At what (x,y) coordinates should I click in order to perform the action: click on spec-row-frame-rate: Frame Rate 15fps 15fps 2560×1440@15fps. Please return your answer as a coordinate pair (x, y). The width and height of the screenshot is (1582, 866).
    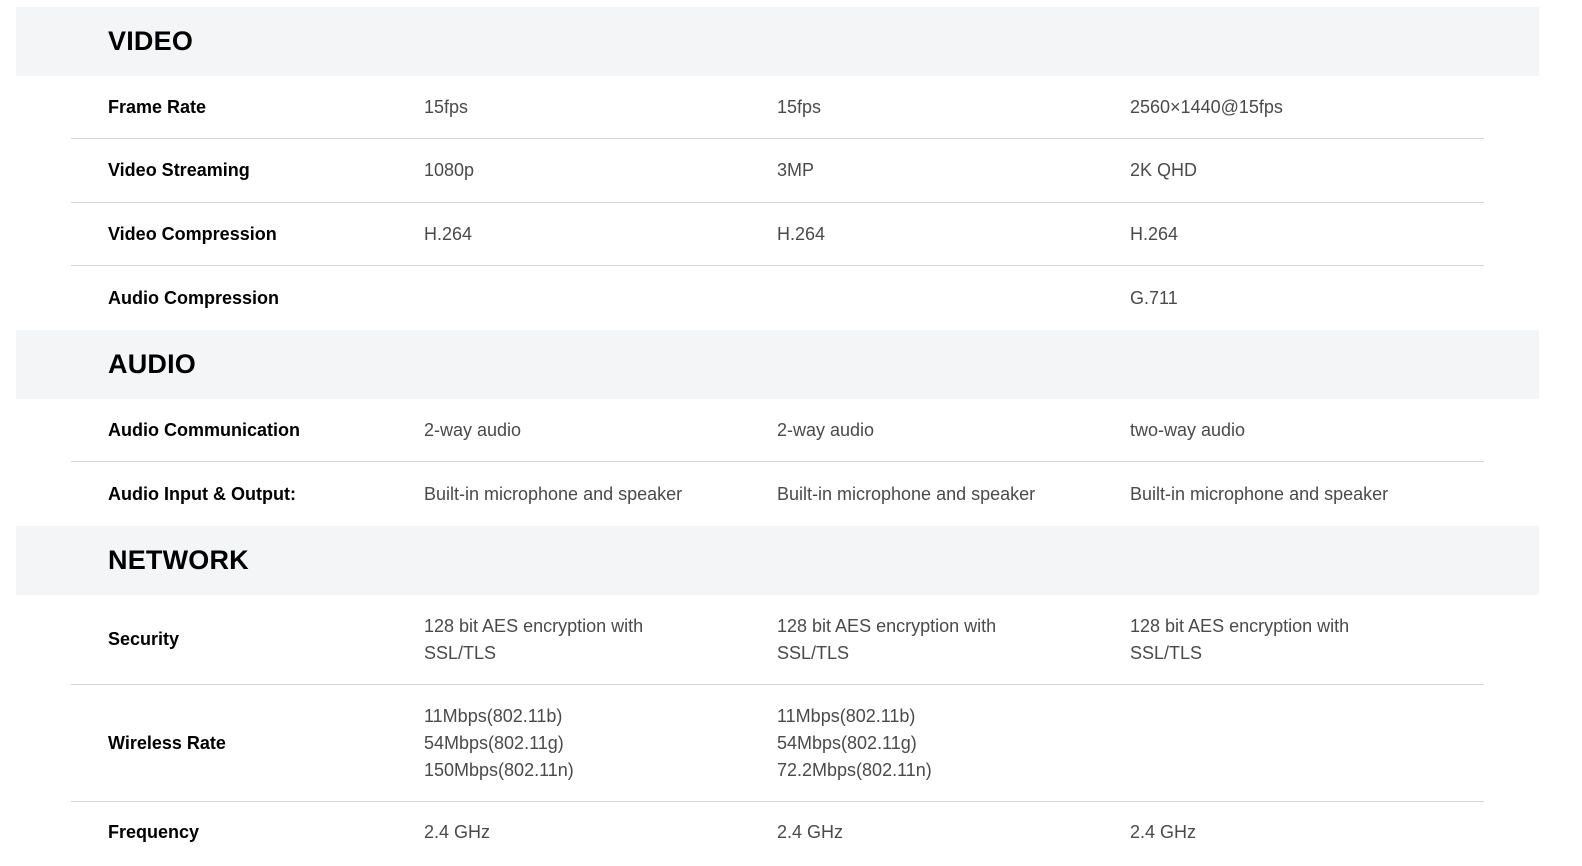
    Looking at the image, I should click on (777, 107).